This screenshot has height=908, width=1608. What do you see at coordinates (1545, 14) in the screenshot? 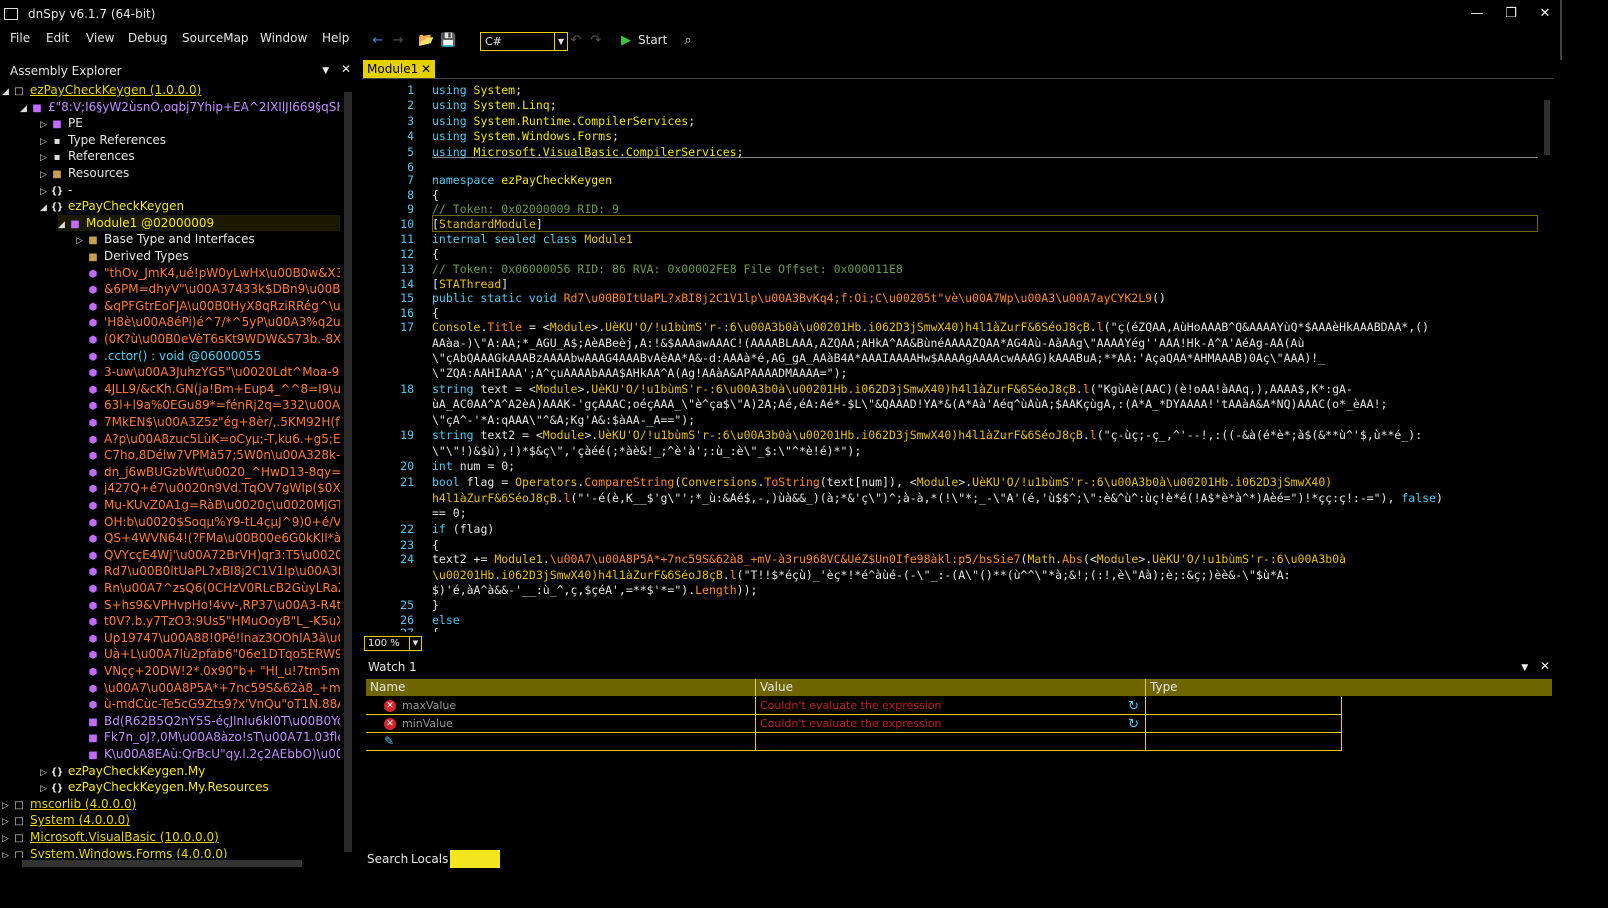
I see `close-window-button: ✕` at bounding box center [1545, 14].